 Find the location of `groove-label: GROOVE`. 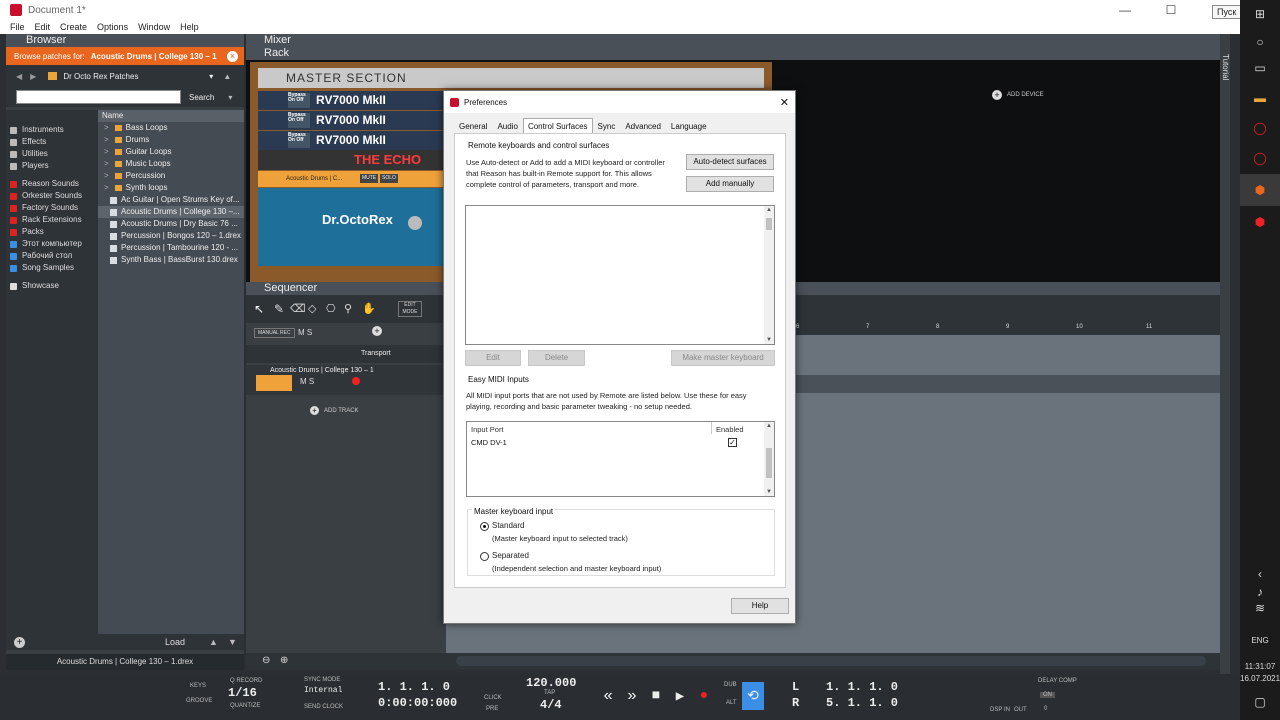

groove-label: GROOVE is located at coordinates (199, 701).